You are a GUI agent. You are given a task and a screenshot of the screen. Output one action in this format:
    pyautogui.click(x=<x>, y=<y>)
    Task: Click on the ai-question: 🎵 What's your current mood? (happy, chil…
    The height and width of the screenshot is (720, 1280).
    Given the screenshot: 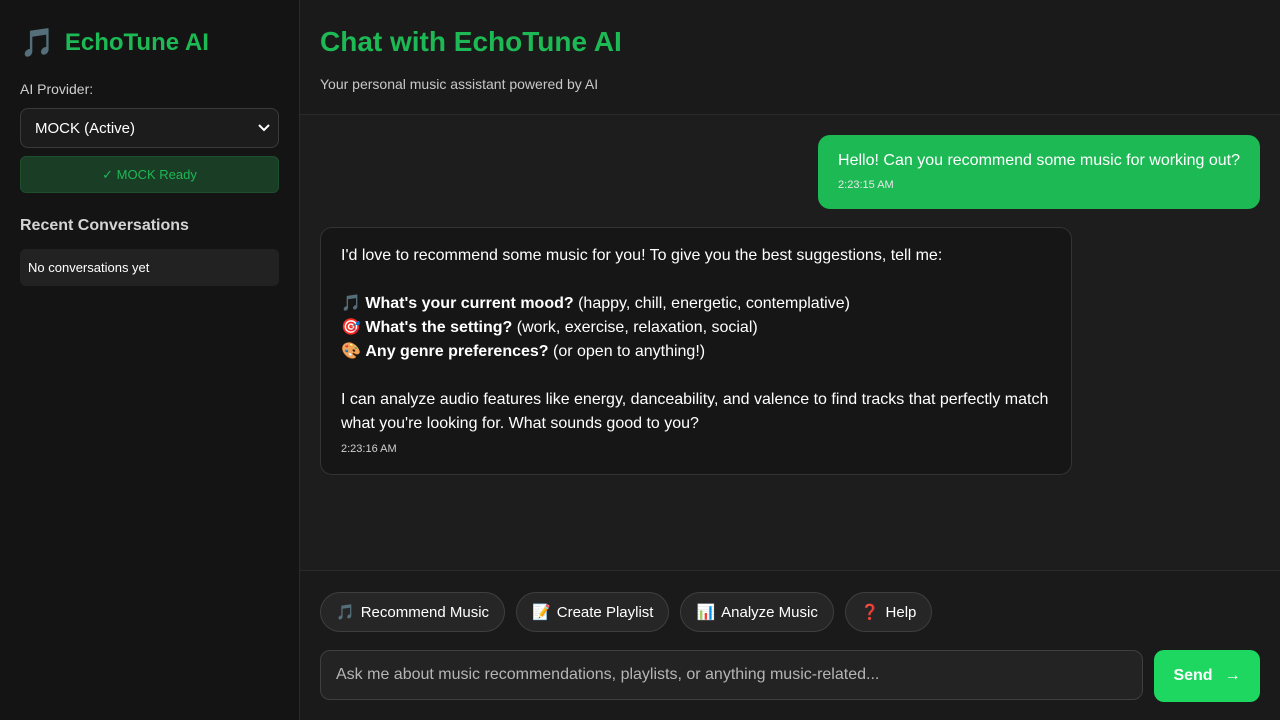 What is the action you would take?
    pyautogui.click(x=696, y=304)
    